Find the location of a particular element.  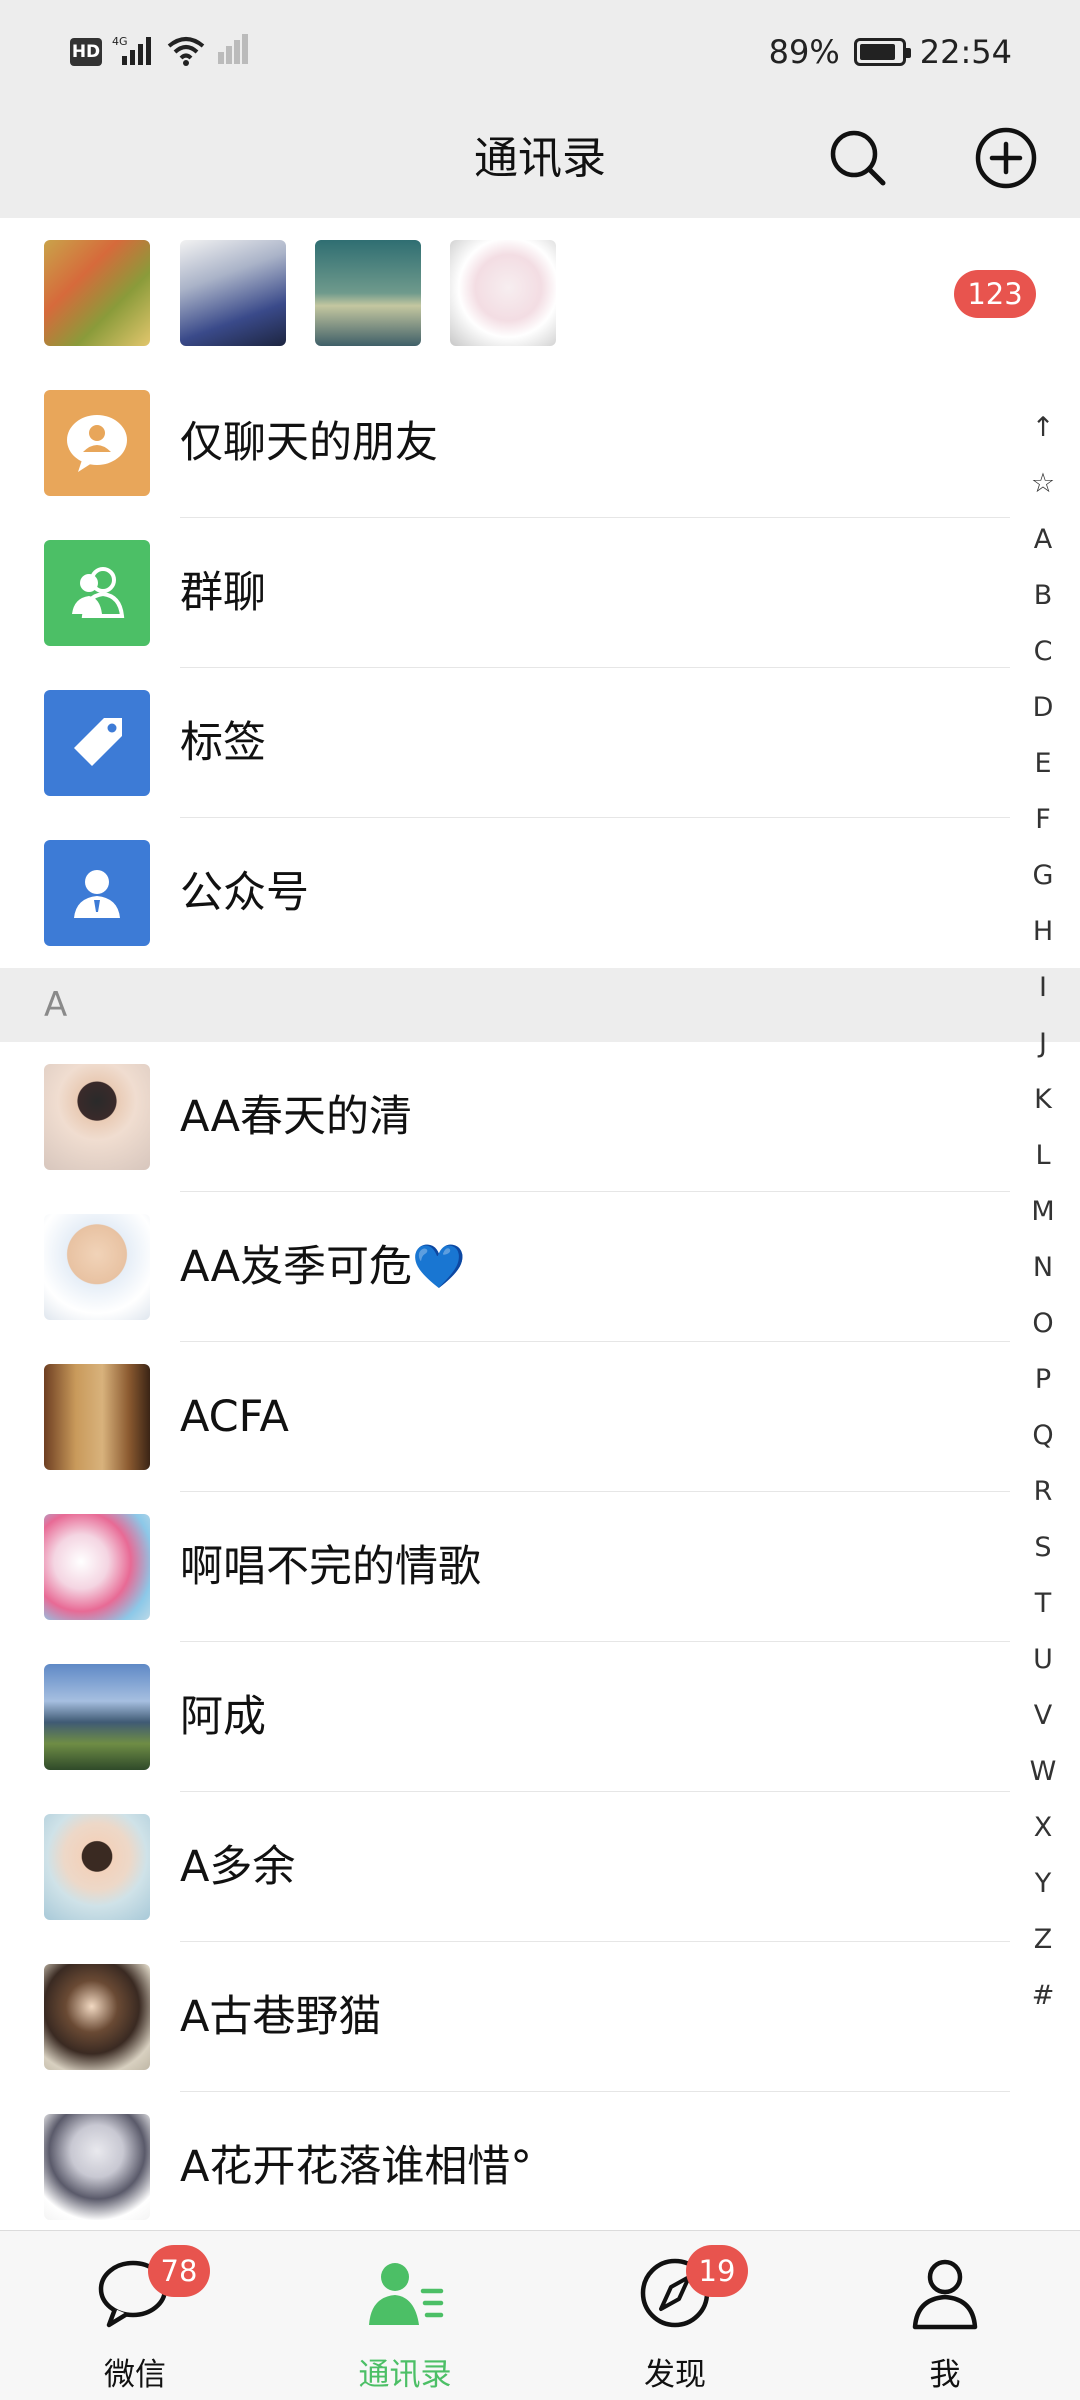

plus-circle-icon is located at coordinates (1006, 158).